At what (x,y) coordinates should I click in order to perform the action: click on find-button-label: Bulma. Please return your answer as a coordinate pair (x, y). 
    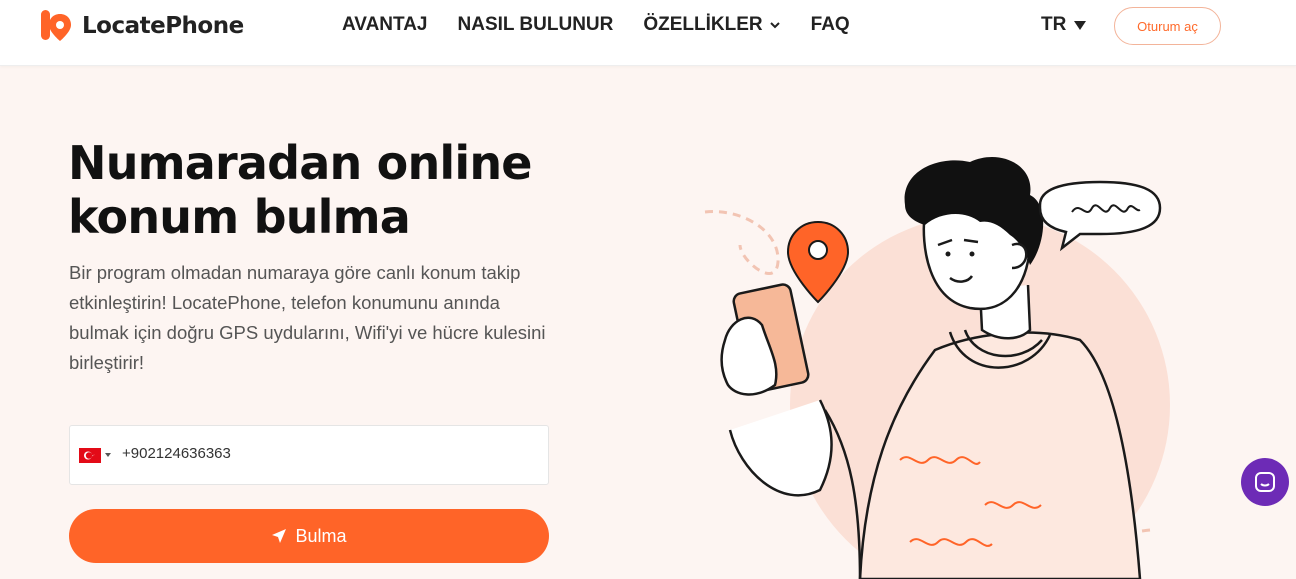
    Looking at the image, I should click on (321, 535).